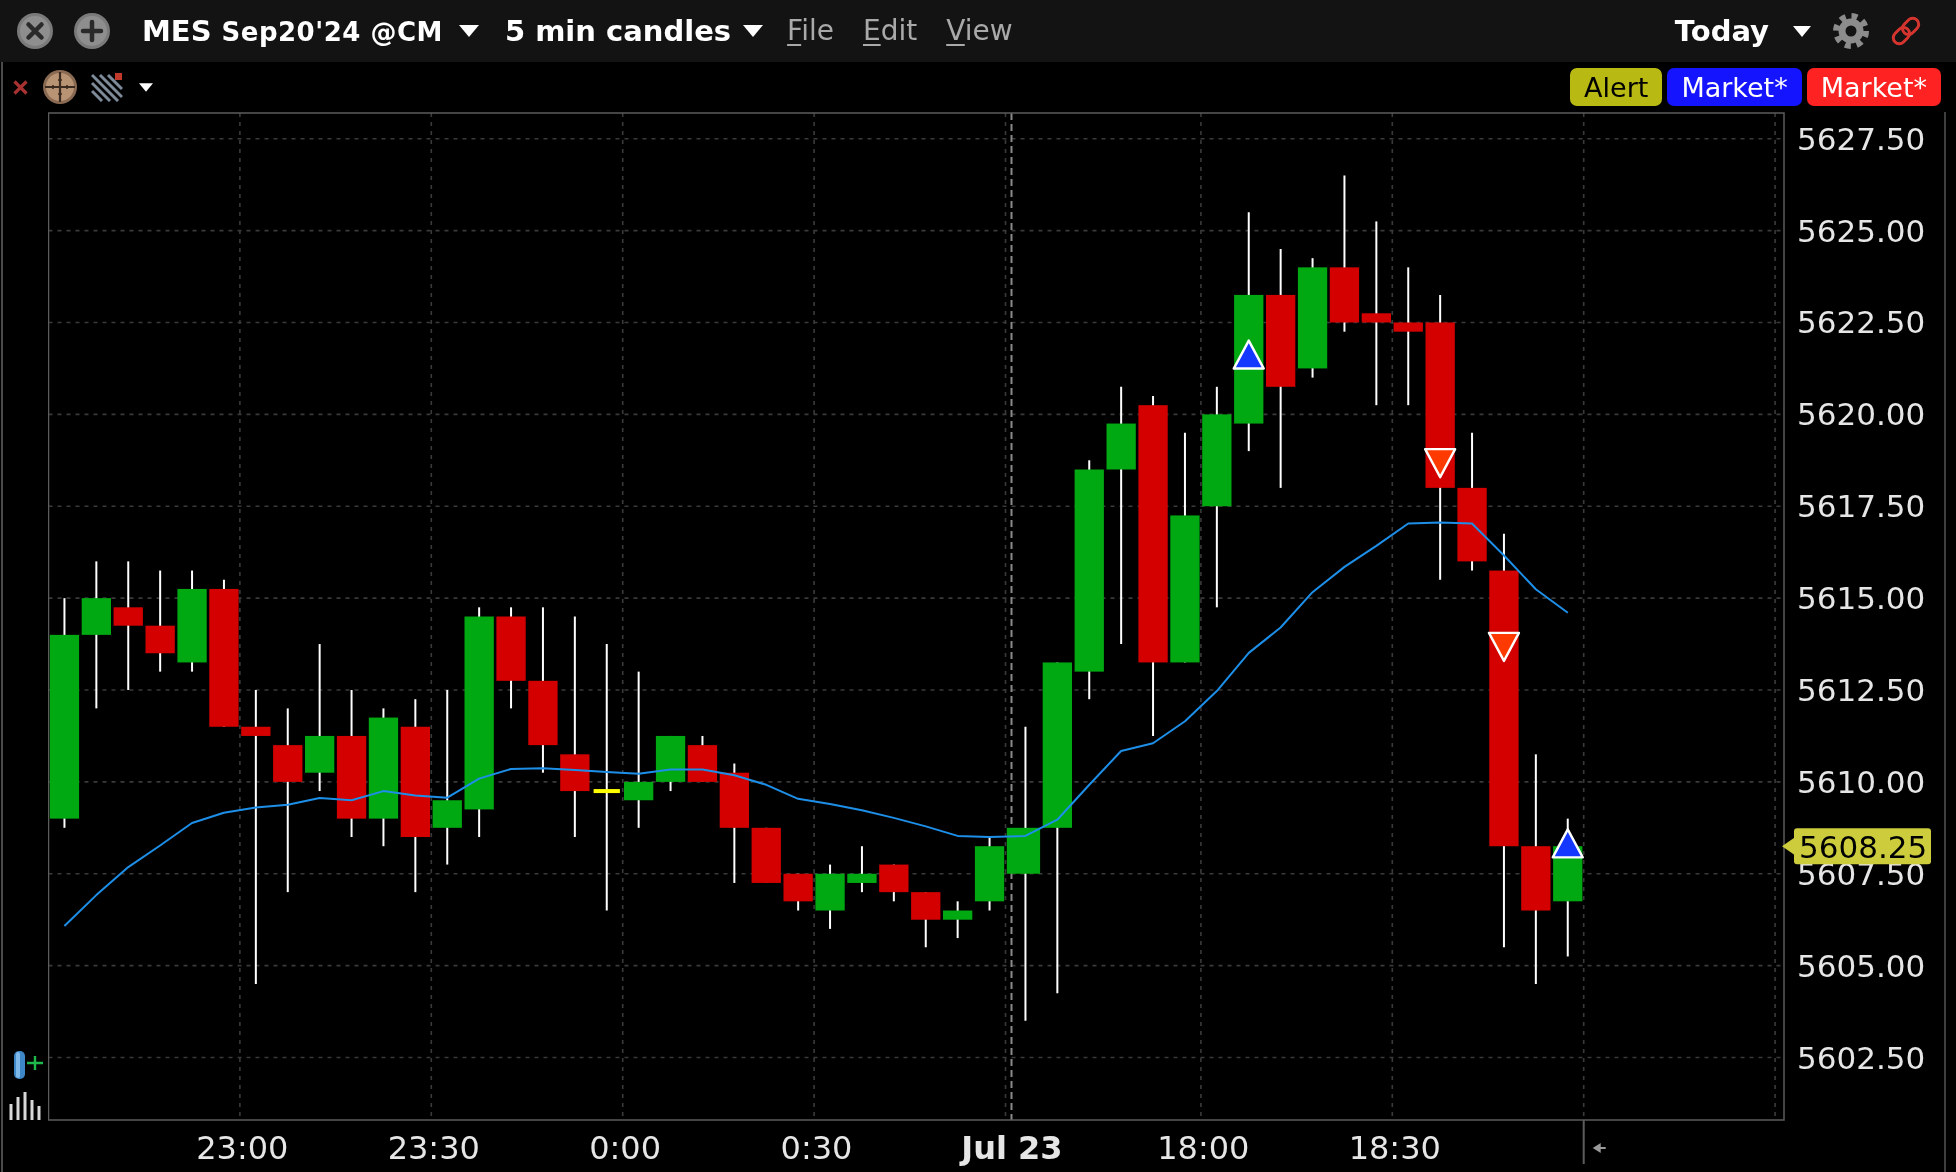 The height and width of the screenshot is (1172, 1956). What do you see at coordinates (92, 31) in the screenshot?
I see `add-icon` at bounding box center [92, 31].